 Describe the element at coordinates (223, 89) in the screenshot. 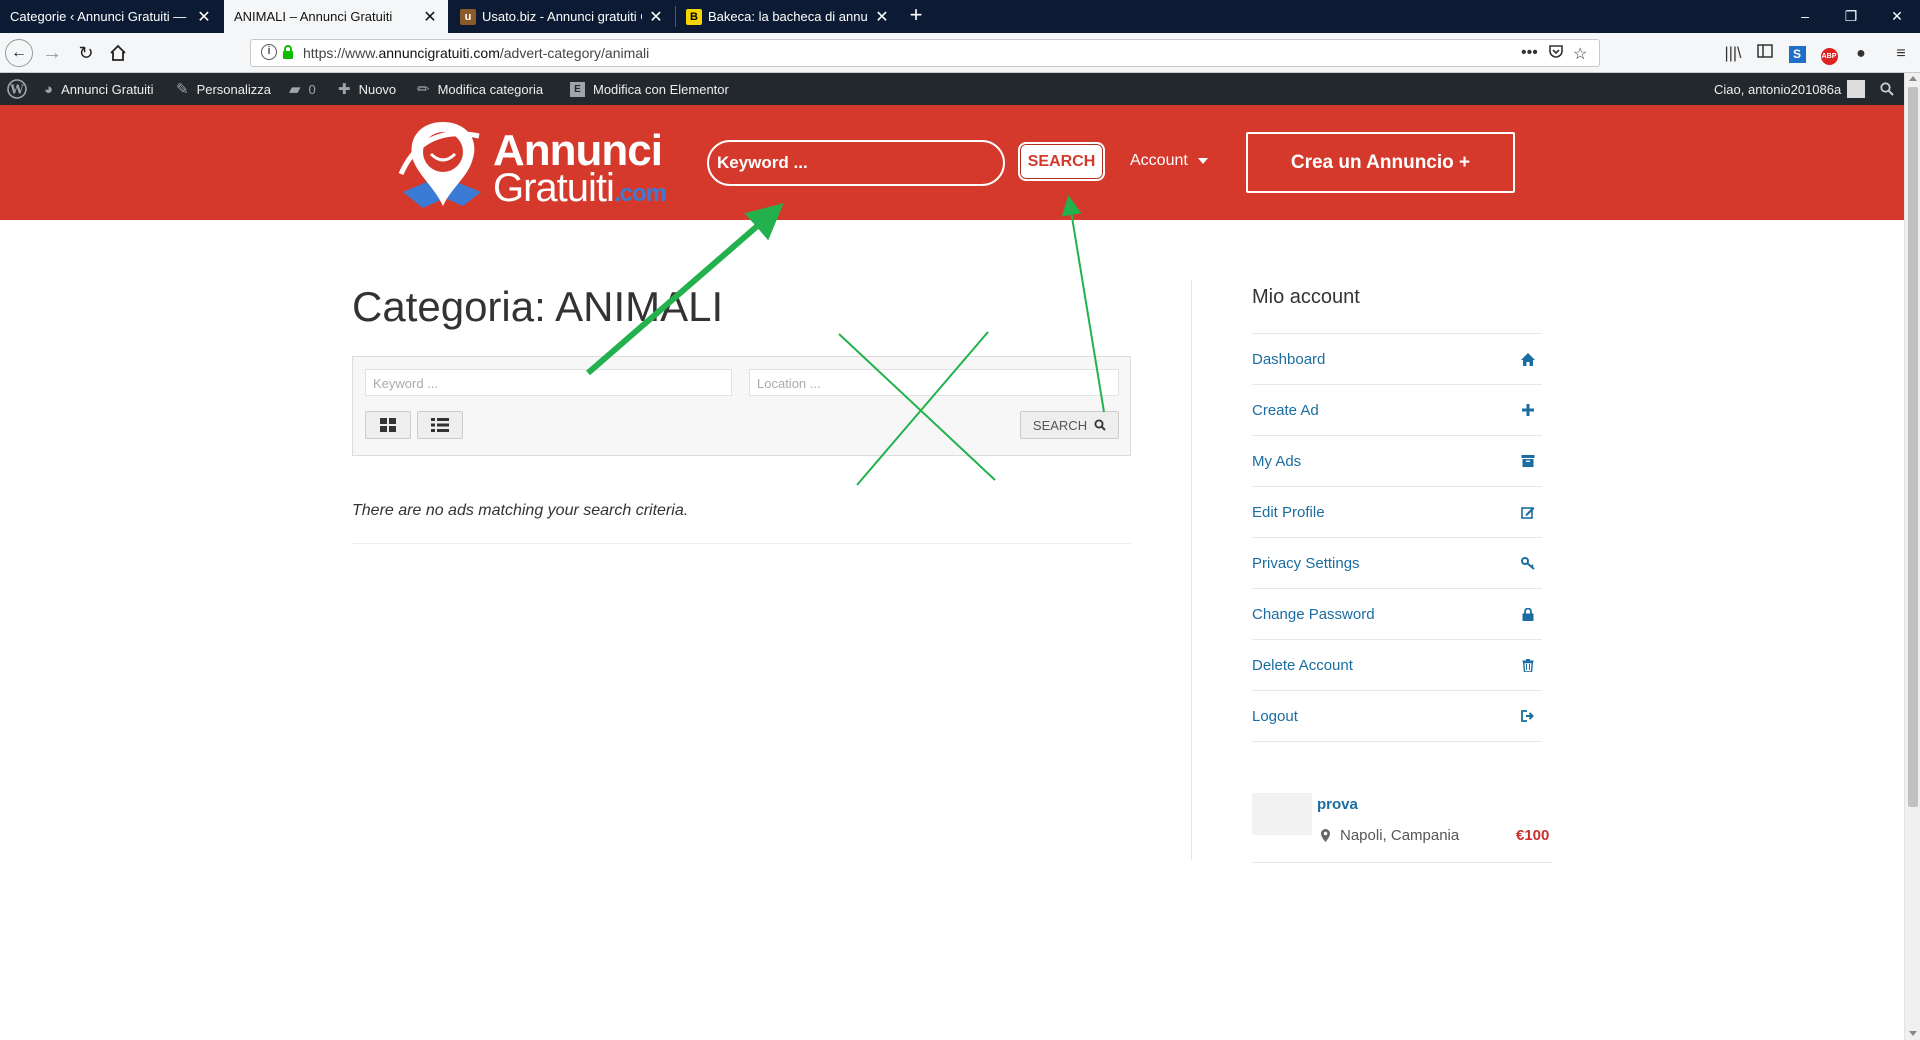

I see `wp-customize: ✎ Personalizza` at that location.